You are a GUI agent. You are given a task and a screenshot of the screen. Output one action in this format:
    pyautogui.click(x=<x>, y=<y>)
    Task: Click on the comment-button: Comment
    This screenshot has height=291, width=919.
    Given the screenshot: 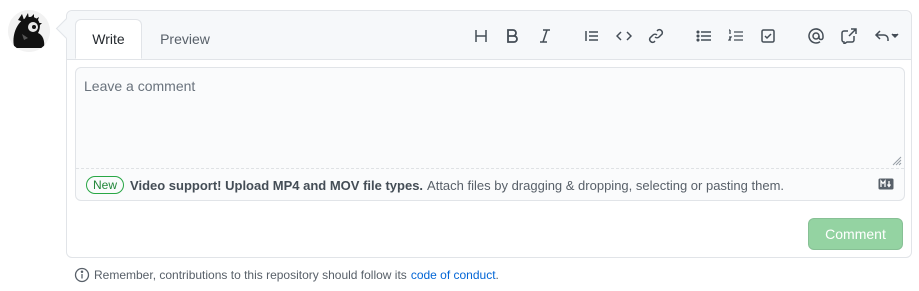 What is the action you would take?
    pyautogui.click(x=855, y=234)
    